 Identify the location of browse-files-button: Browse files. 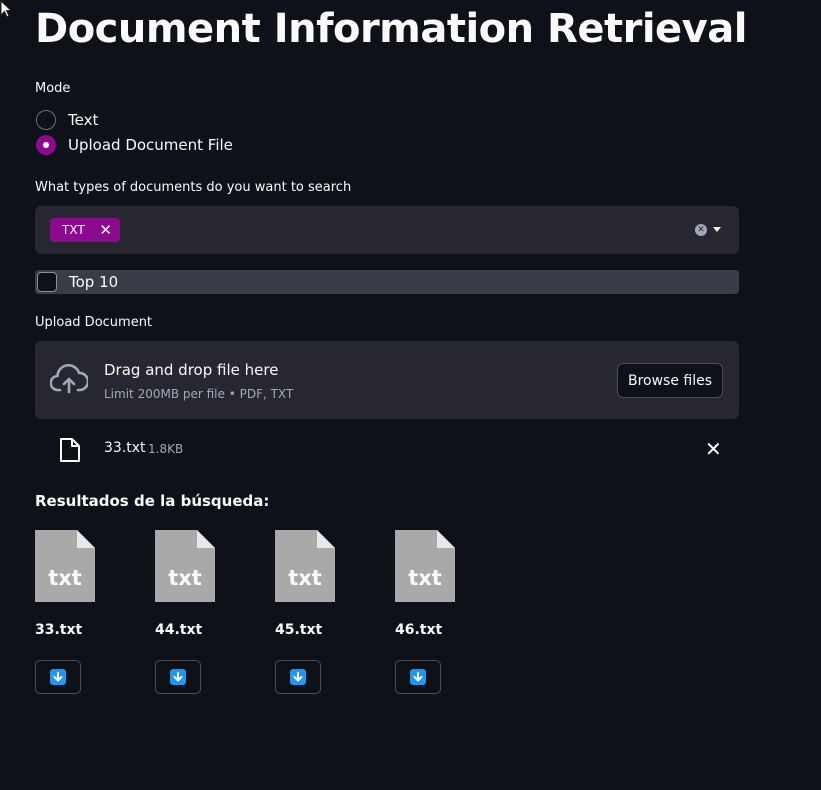
(670, 380).